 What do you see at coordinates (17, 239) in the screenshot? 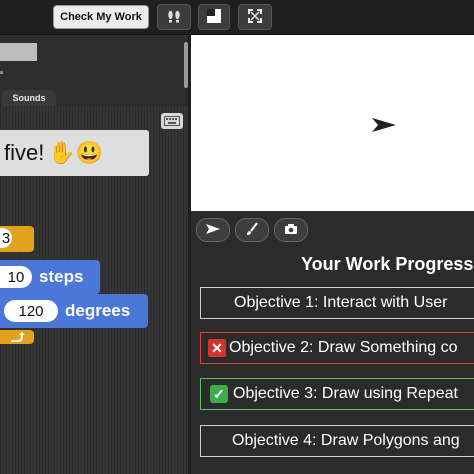
I see `repeat-block: 3` at bounding box center [17, 239].